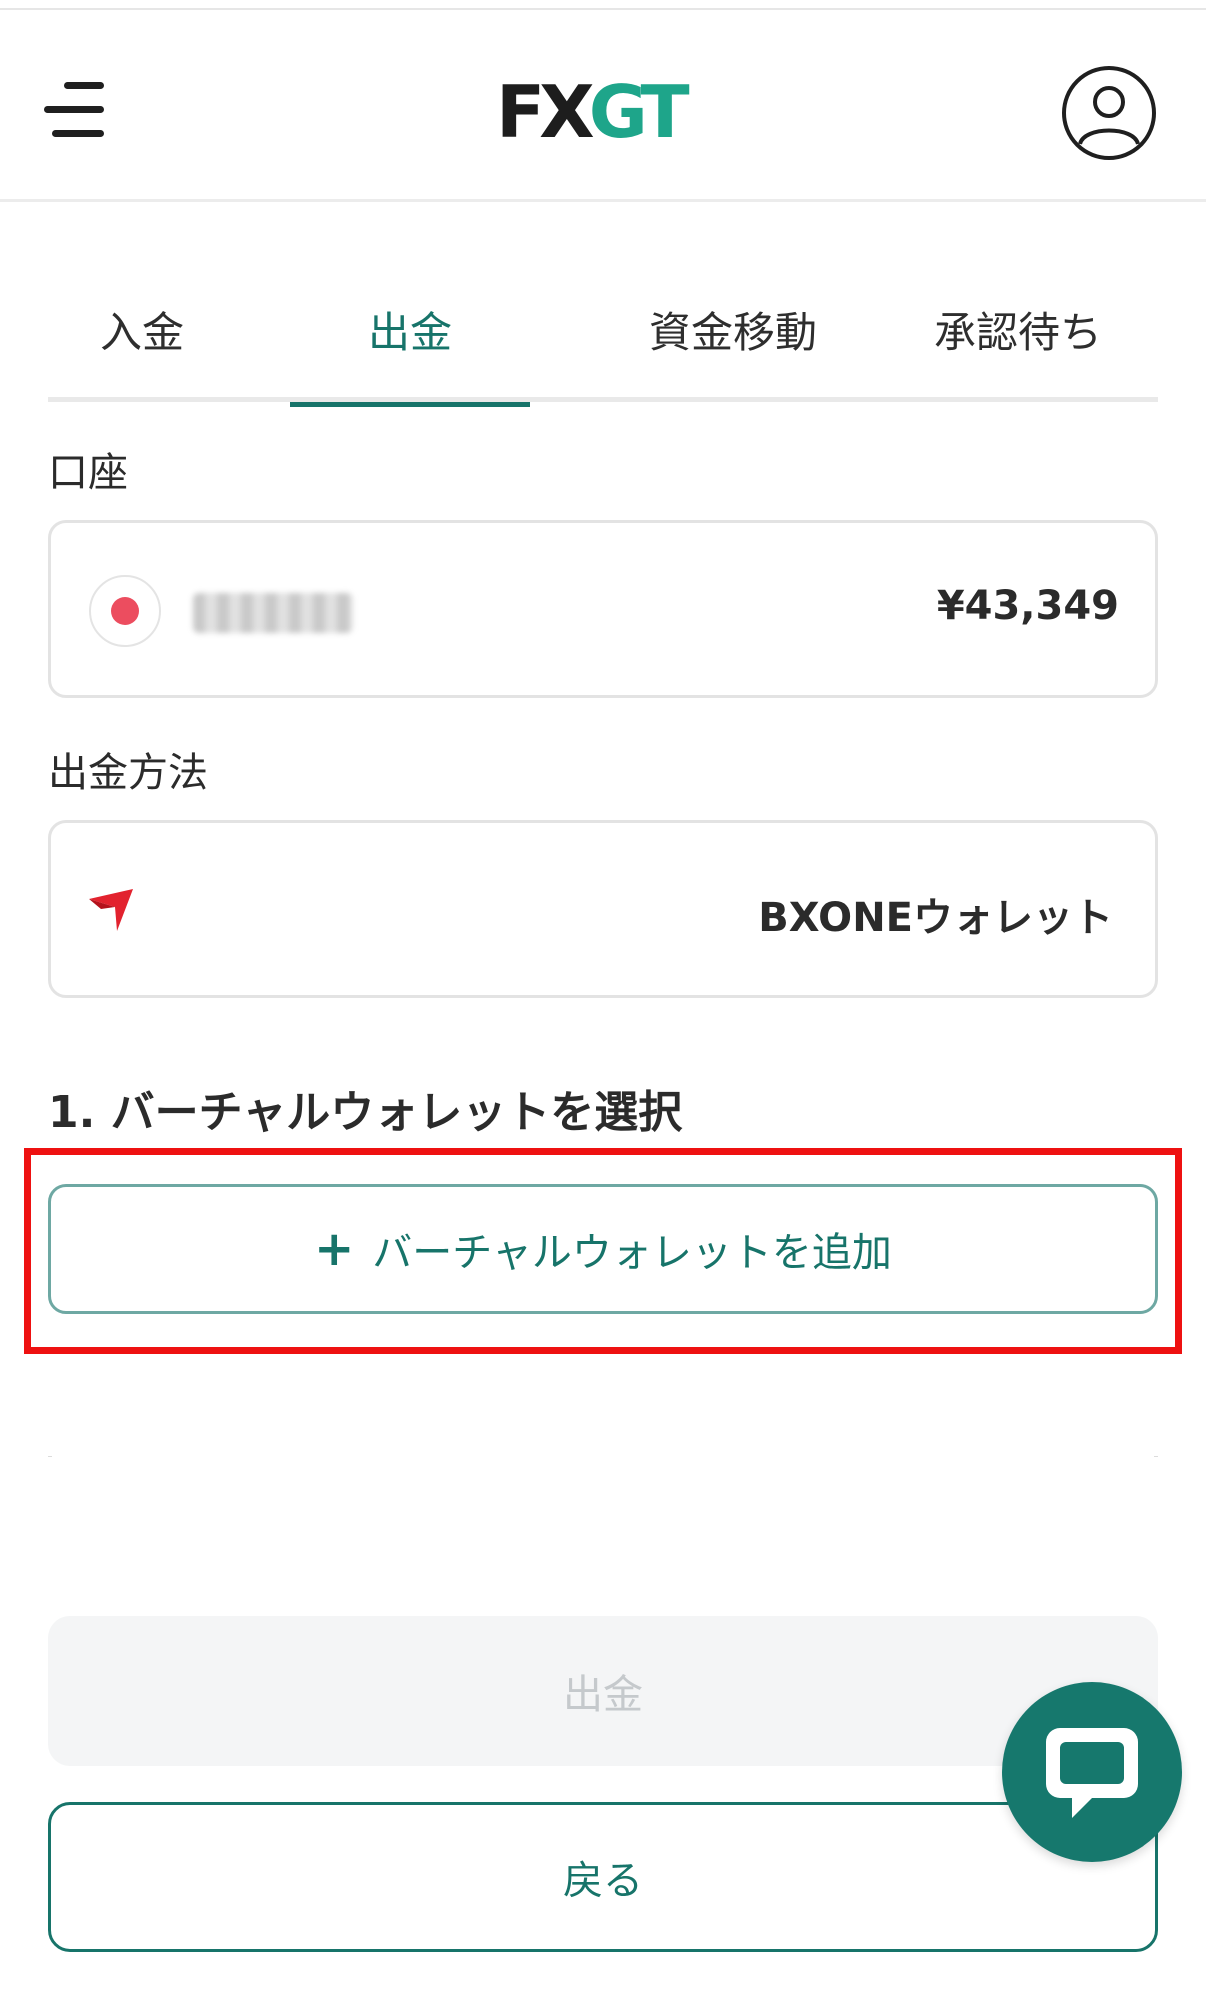 This screenshot has height=2006, width=1206. I want to click on method-label: 出金方法, so click(128, 773).